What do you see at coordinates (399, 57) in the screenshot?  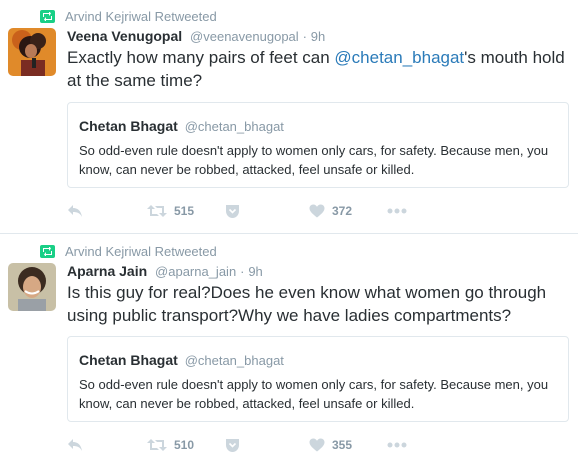 I see `mention-link: @chetan_bhagat` at bounding box center [399, 57].